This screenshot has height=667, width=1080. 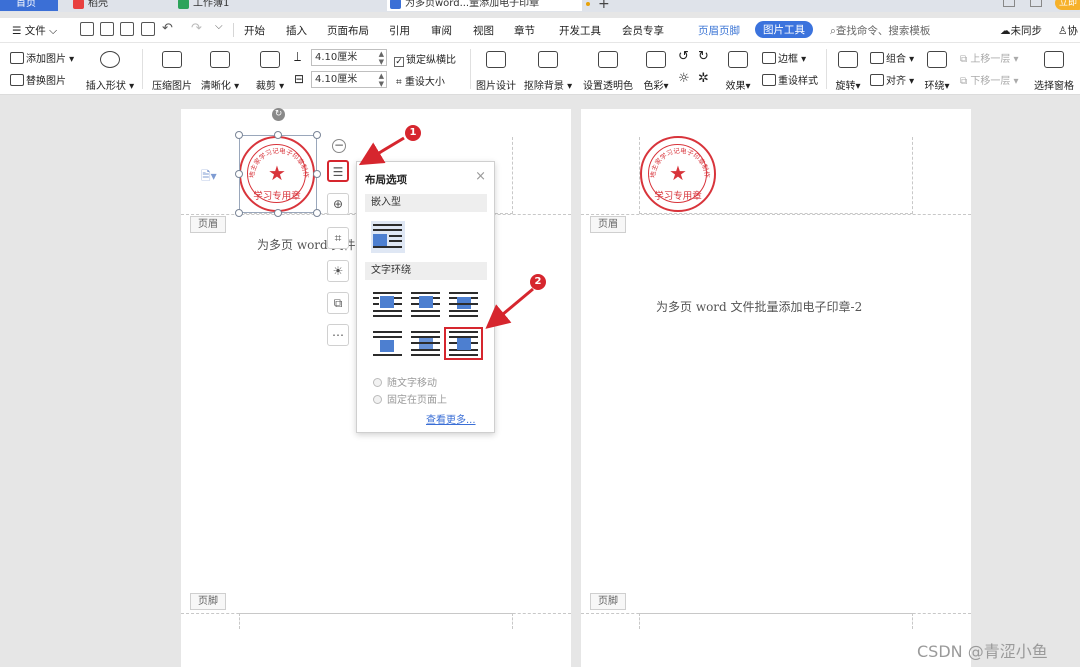 I want to click on border-button: 边框 ▾, so click(x=784, y=57).